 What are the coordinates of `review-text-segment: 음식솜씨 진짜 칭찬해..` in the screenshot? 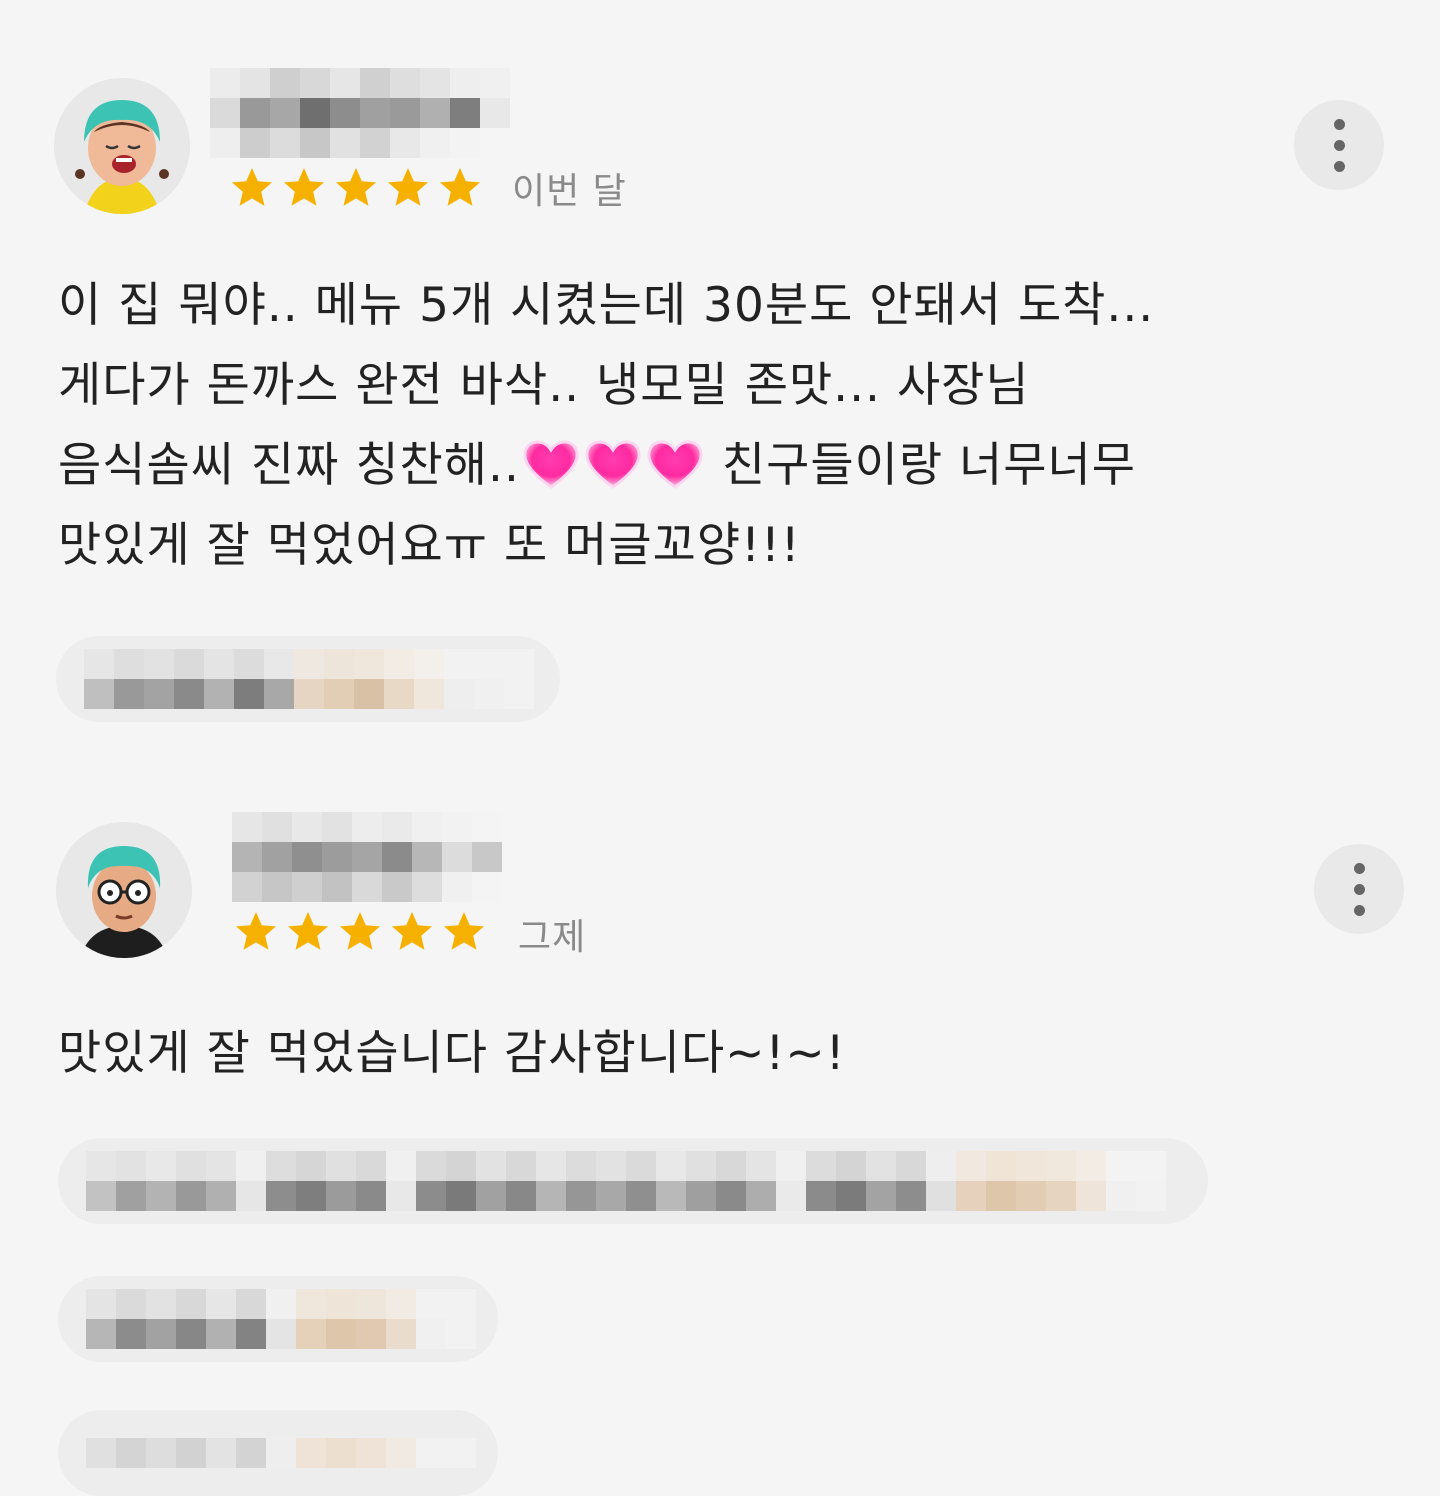 It's located at (289, 465).